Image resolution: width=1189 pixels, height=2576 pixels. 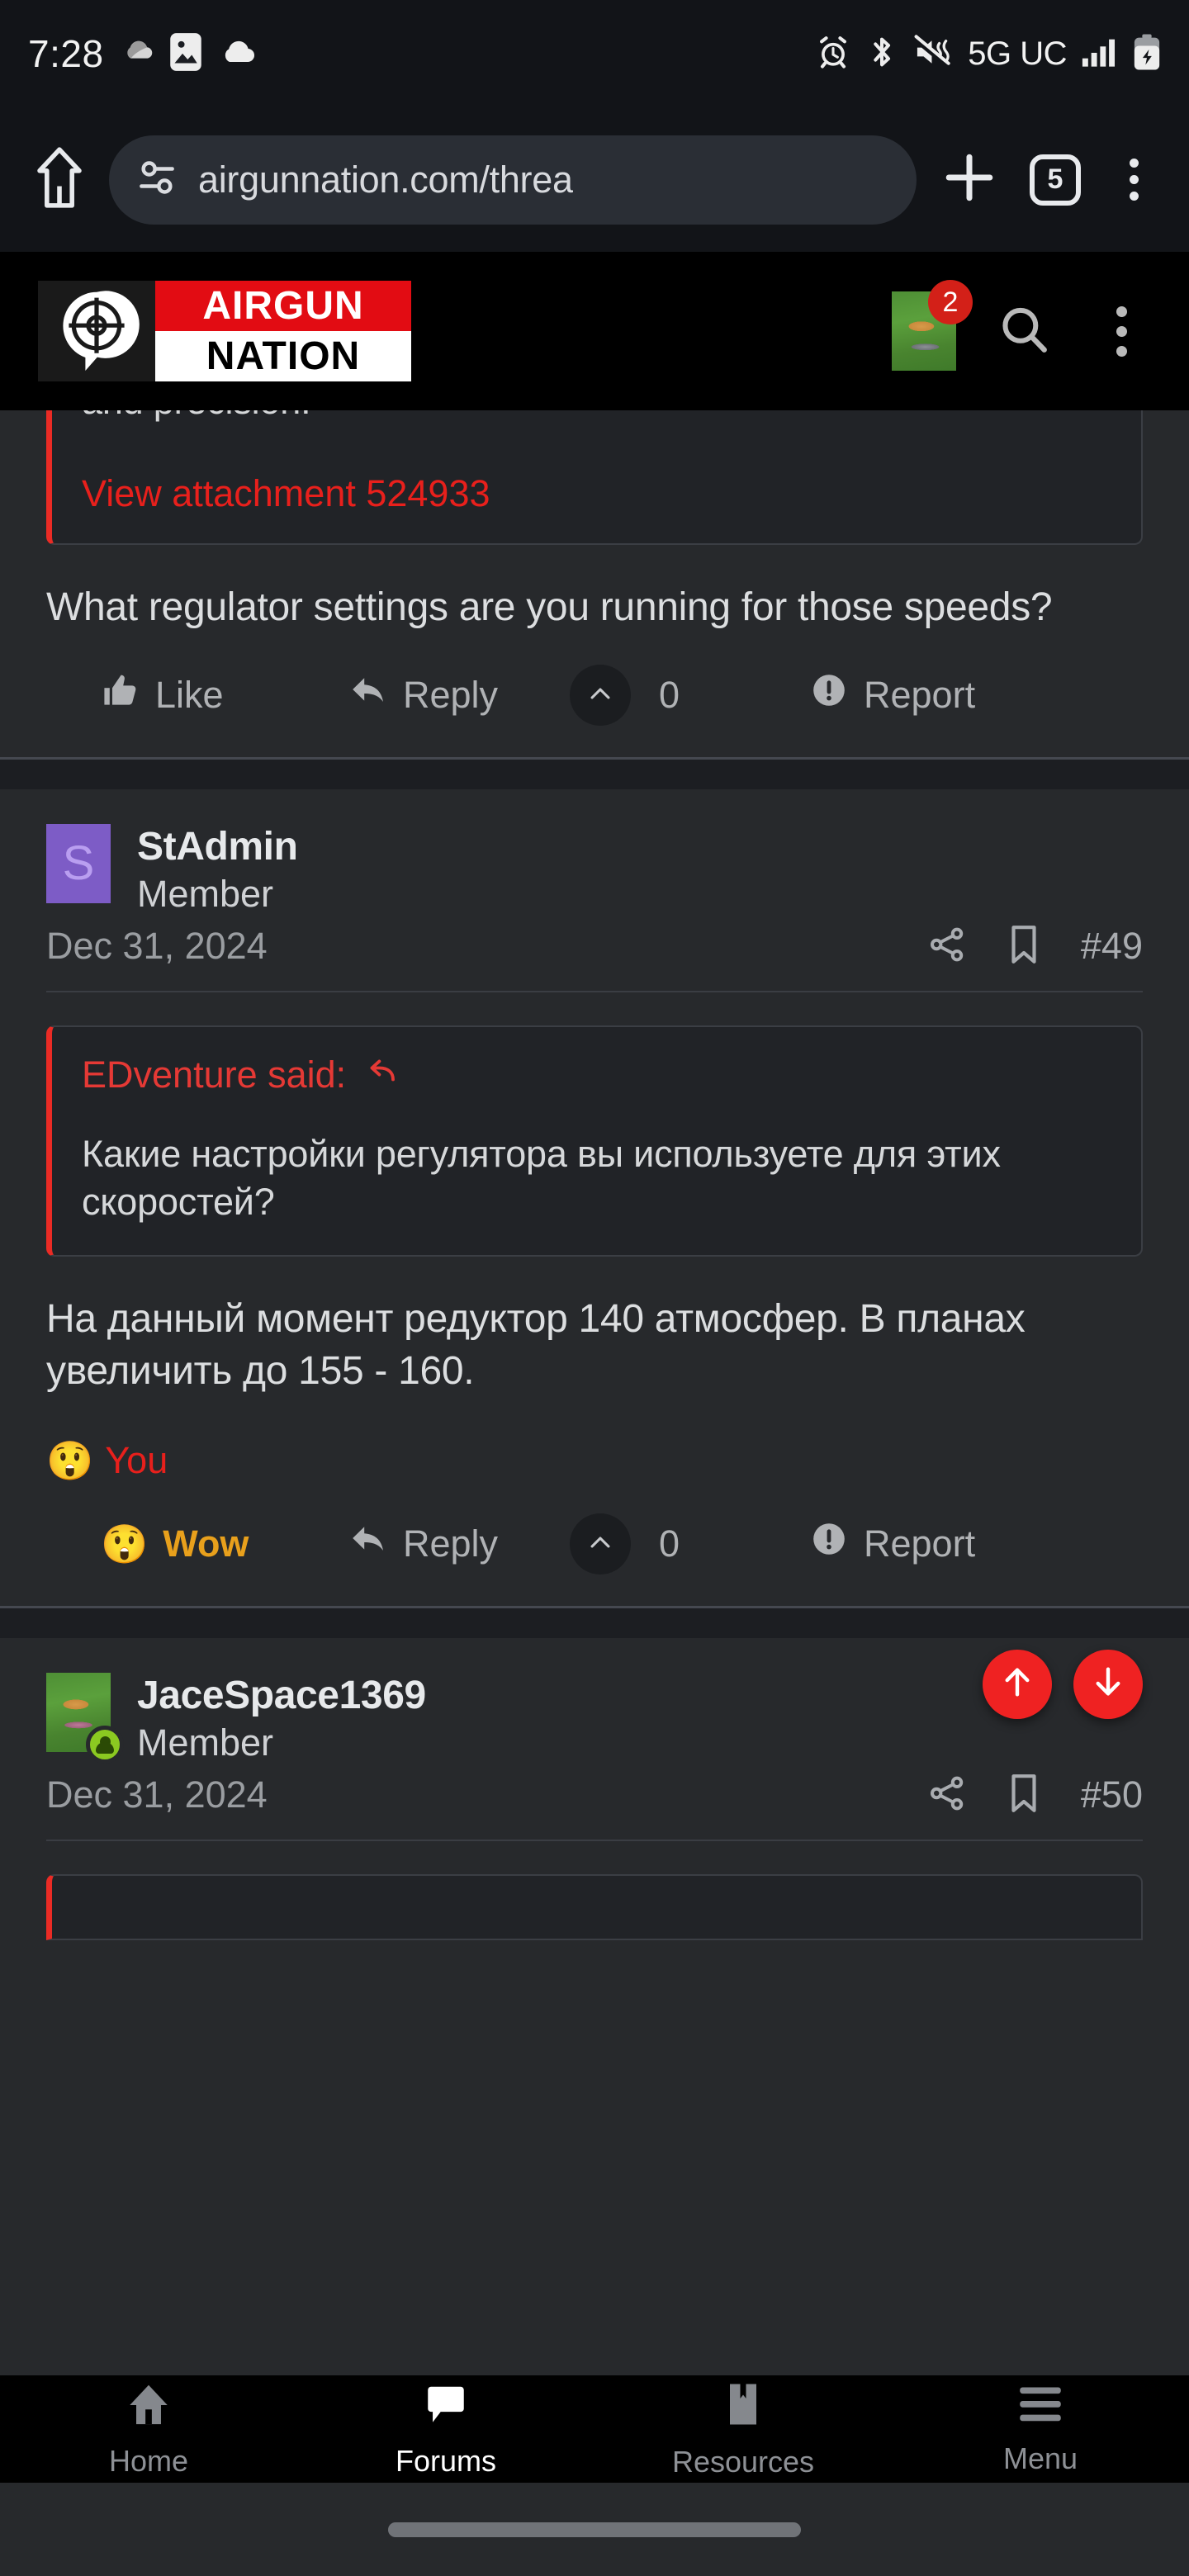 I want to click on weather-cloud-icon, so click(x=136, y=54).